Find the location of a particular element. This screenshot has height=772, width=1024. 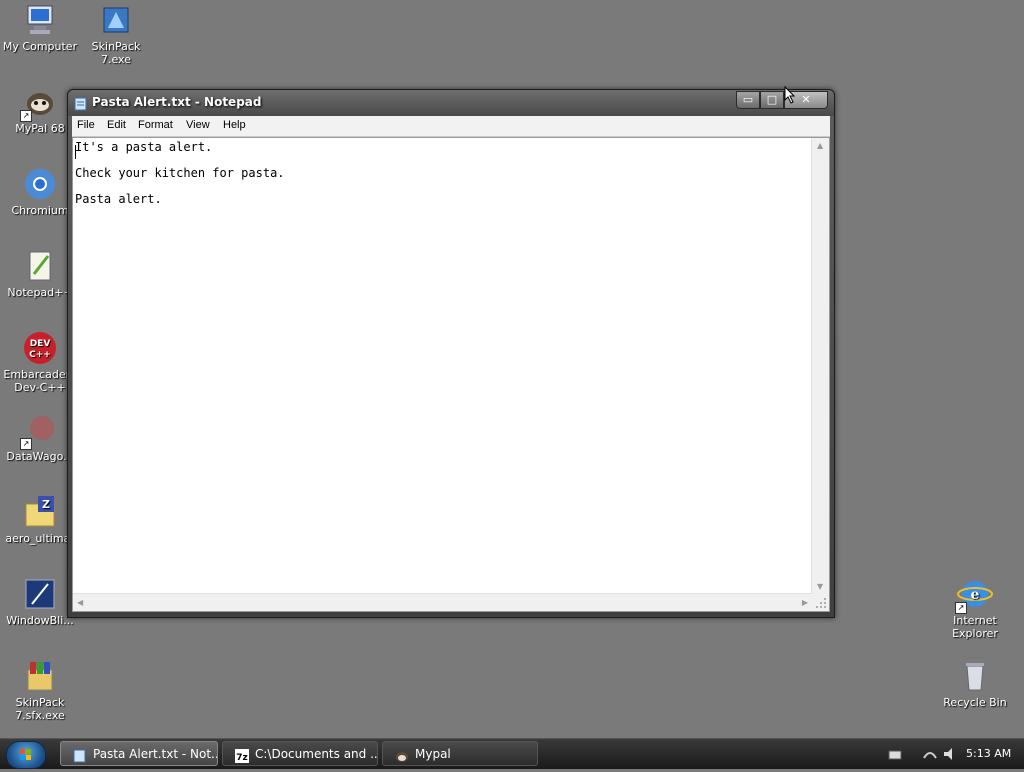

resize-grip-icon is located at coordinates (820, 602).